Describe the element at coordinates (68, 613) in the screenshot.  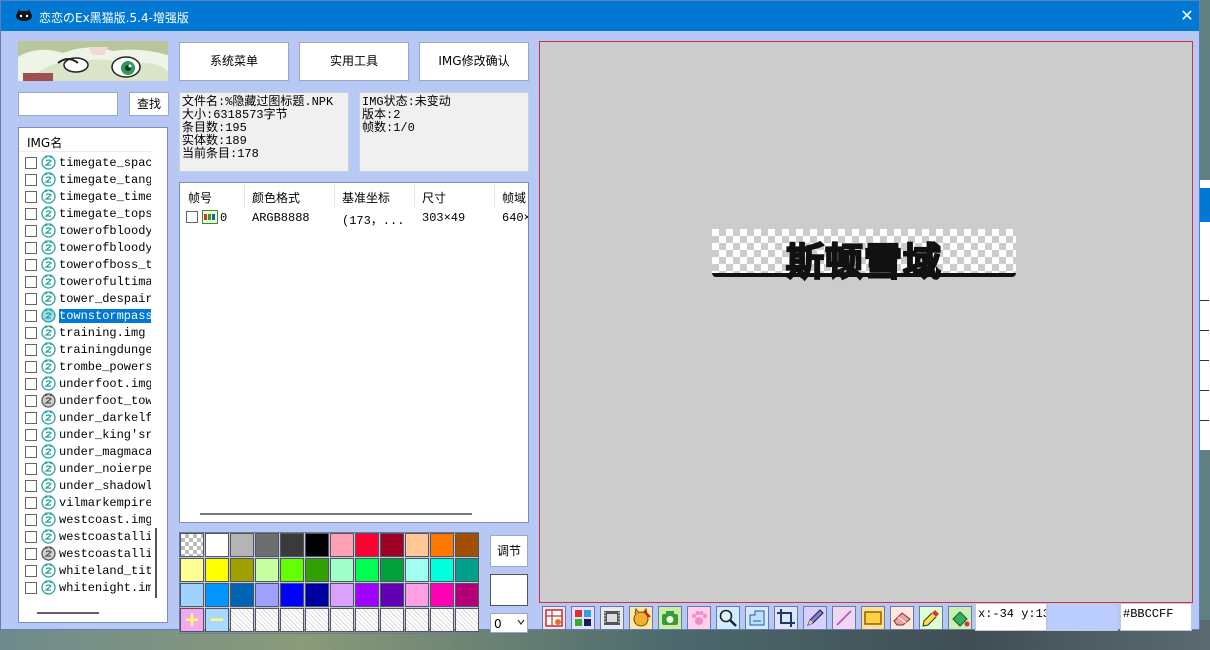
I see `img-list-horizontal-scrollbar` at that location.